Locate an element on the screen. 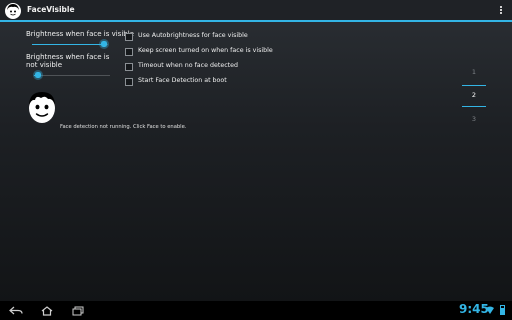  wifi-icon is located at coordinates (490, 310).